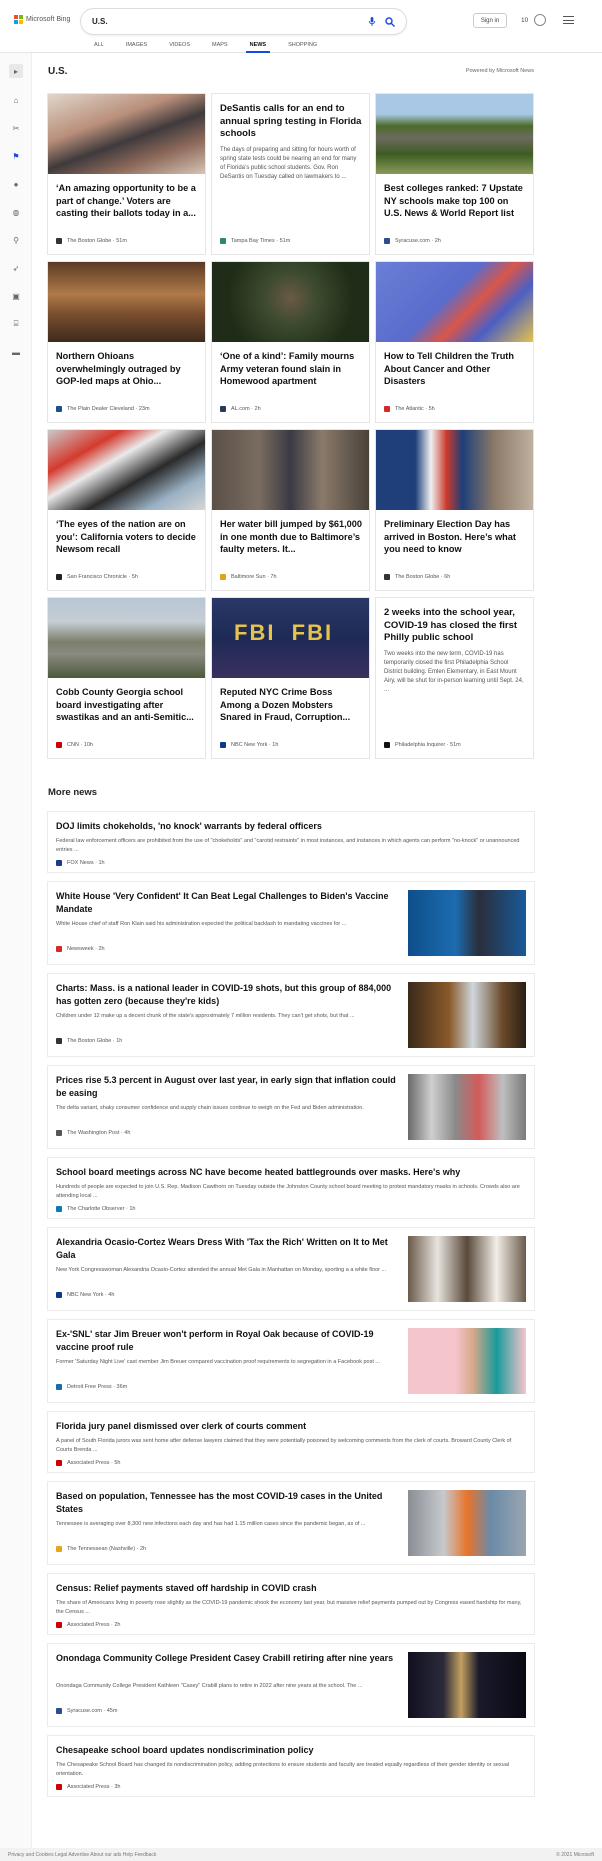 The image size is (602, 1861). What do you see at coordinates (108, 409) in the screenshot?
I see `card-source: The Plain Dealer Cleveland · 23m` at bounding box center [108, 409].